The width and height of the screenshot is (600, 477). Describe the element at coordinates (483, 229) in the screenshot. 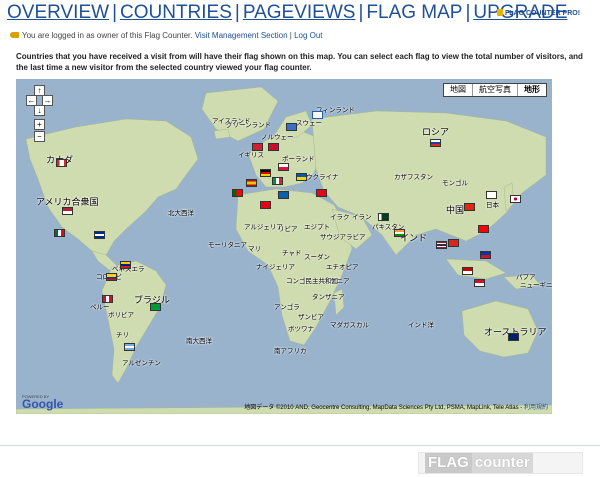

I see `flag-taiwan-icon` at that location.